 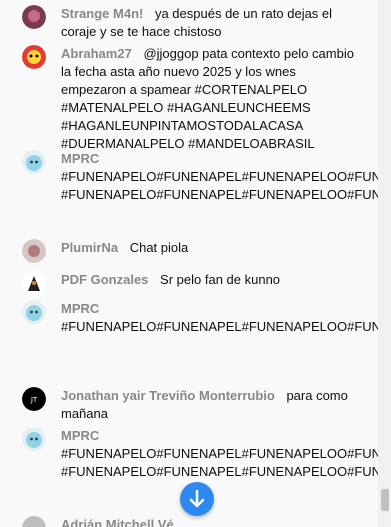 I want to click on message-author: Strange M4n!, so click(x=102, y=13).